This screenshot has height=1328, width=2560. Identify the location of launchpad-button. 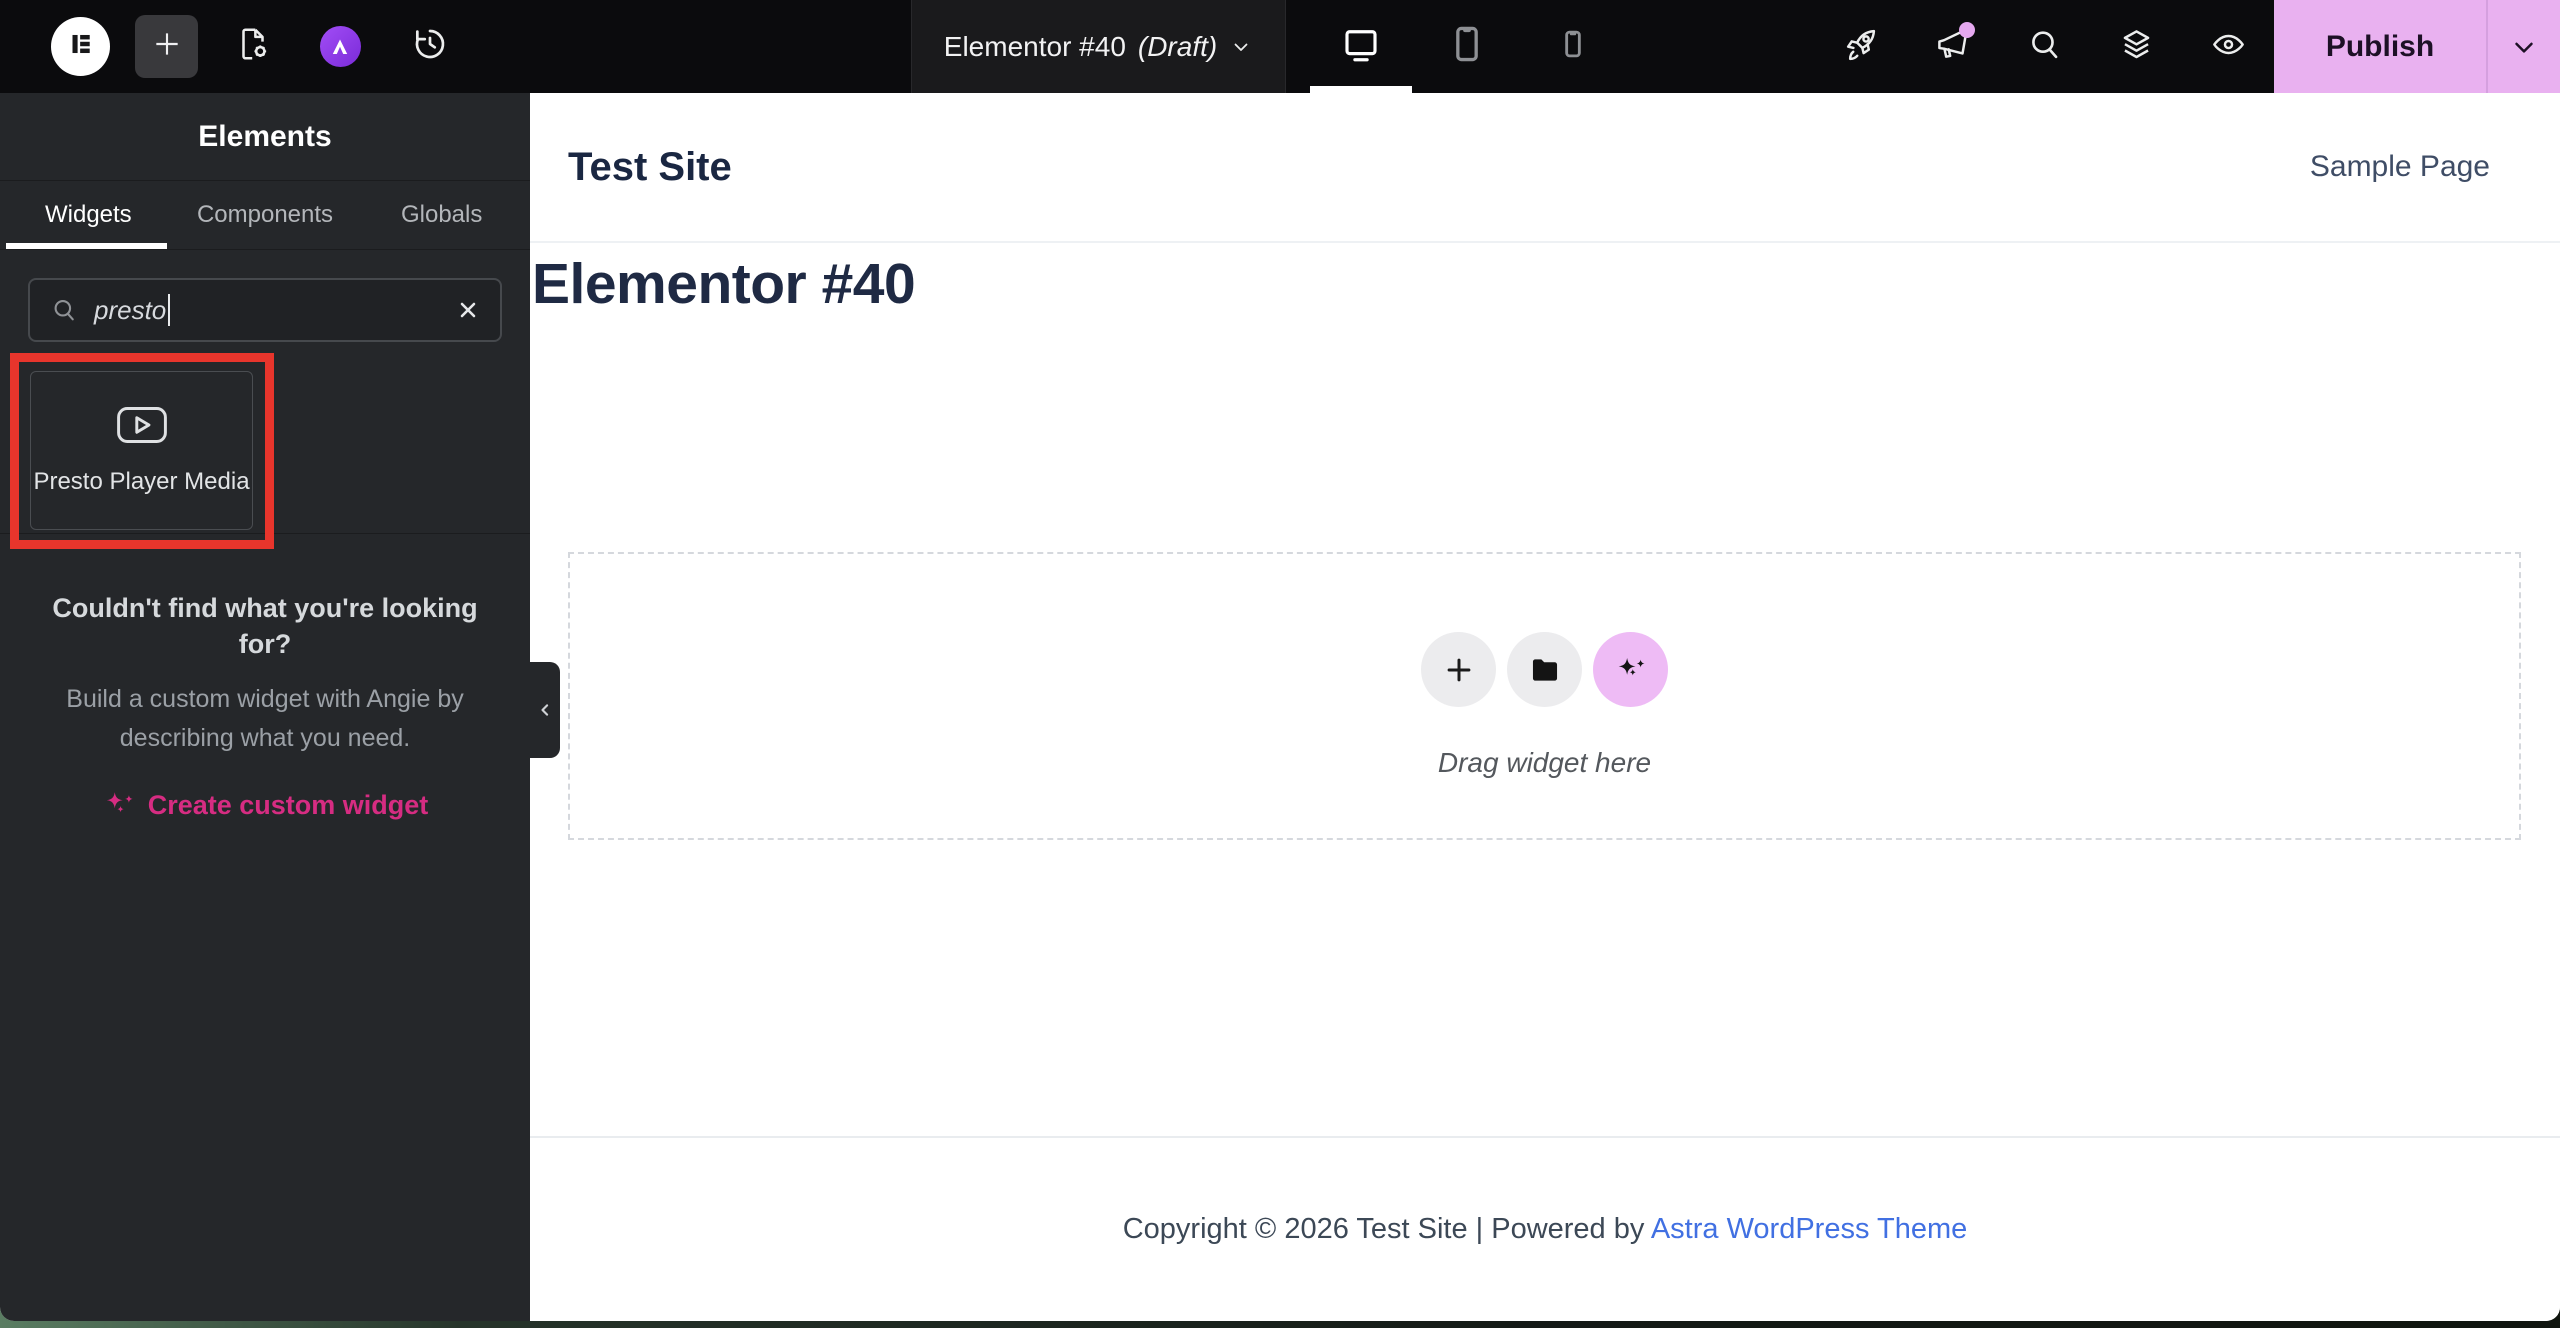
(1860, 46).